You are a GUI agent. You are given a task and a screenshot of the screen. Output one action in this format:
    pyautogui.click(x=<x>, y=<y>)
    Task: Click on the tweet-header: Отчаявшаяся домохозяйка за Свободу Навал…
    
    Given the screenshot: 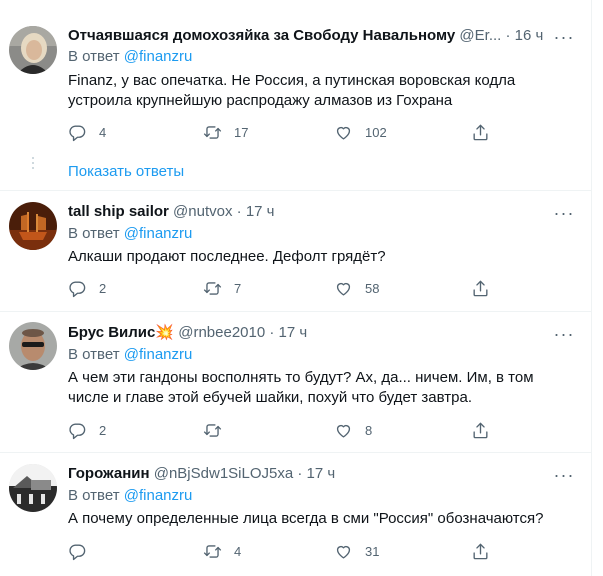 What is the action you would take?
    pyautogui.click(x=306, y=36)
    